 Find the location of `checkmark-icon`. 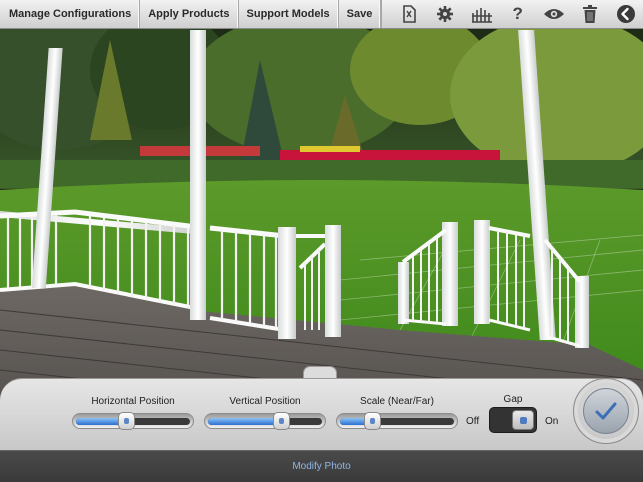

checkmark-icon is located at coordinates (606, 411).